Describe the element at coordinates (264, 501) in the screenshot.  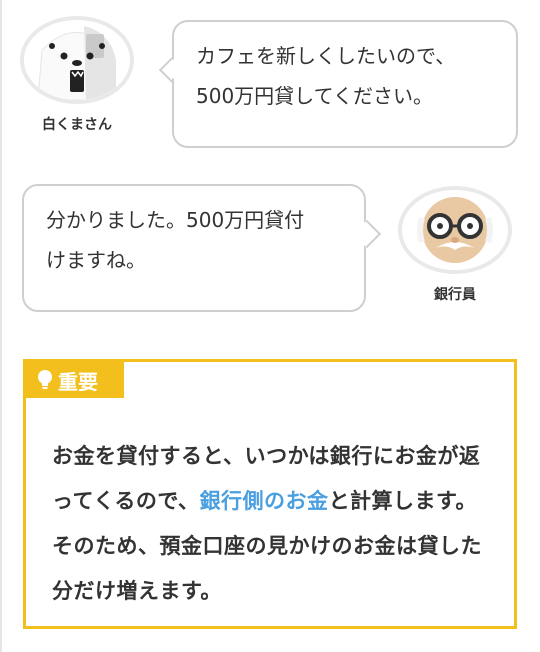
I see `highlight-text: 銀行側のお金` at that location.